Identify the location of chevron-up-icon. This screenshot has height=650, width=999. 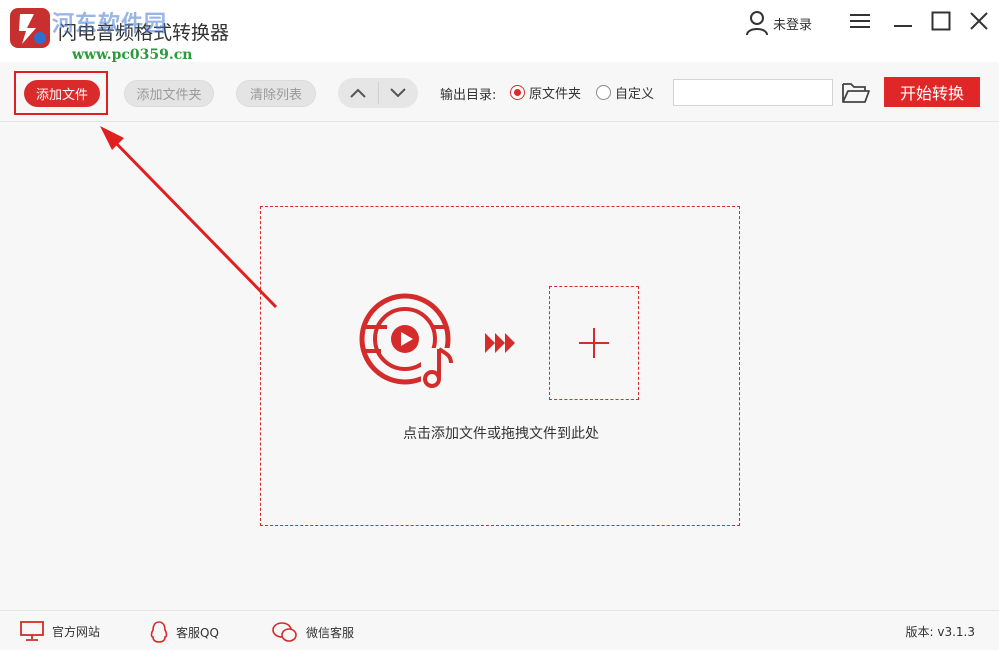
(358, 93).